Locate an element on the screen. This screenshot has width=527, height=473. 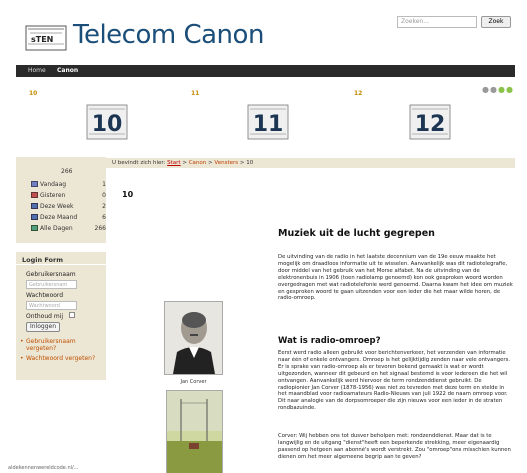
site-title: Telecom Canon is located at coordinates (168, 35).